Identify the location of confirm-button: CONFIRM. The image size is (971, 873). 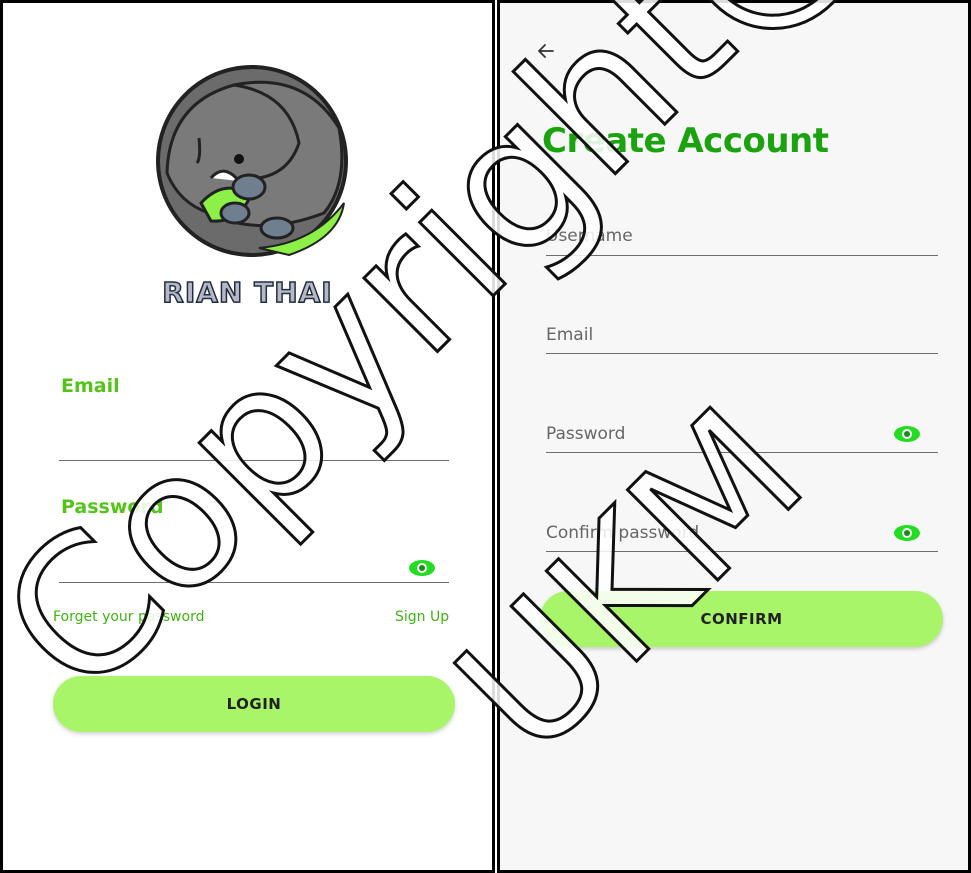
(741, 619).